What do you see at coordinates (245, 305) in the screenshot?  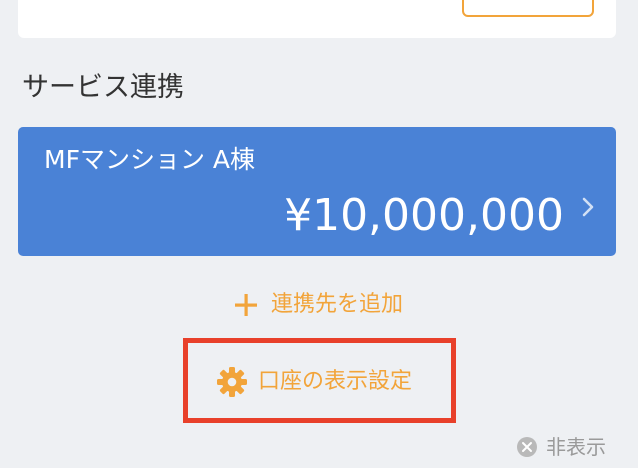 I see `plus-icon` at bounding box center [245, 305].